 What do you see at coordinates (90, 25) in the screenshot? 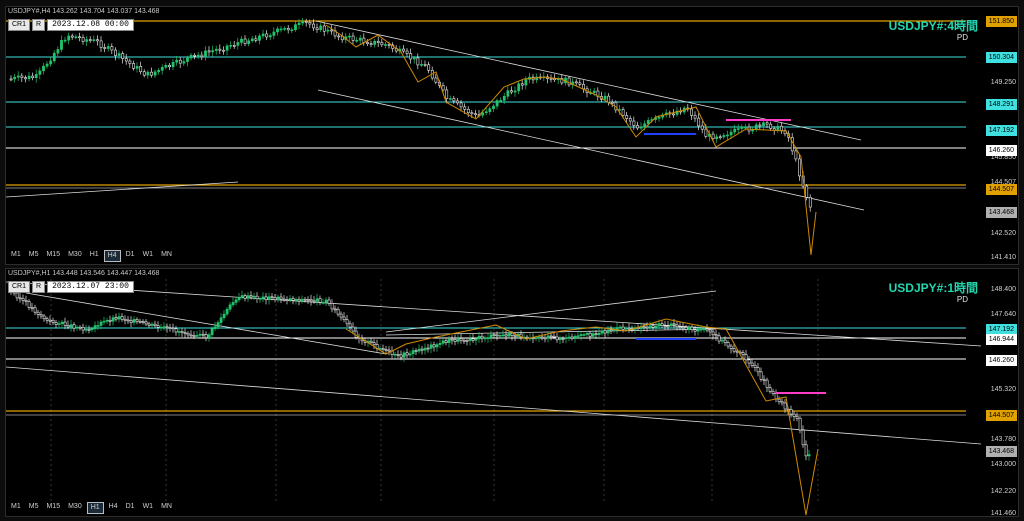
I see `datetime-readout: 2023.12.08 00:00` at bounding box center [90, 25].